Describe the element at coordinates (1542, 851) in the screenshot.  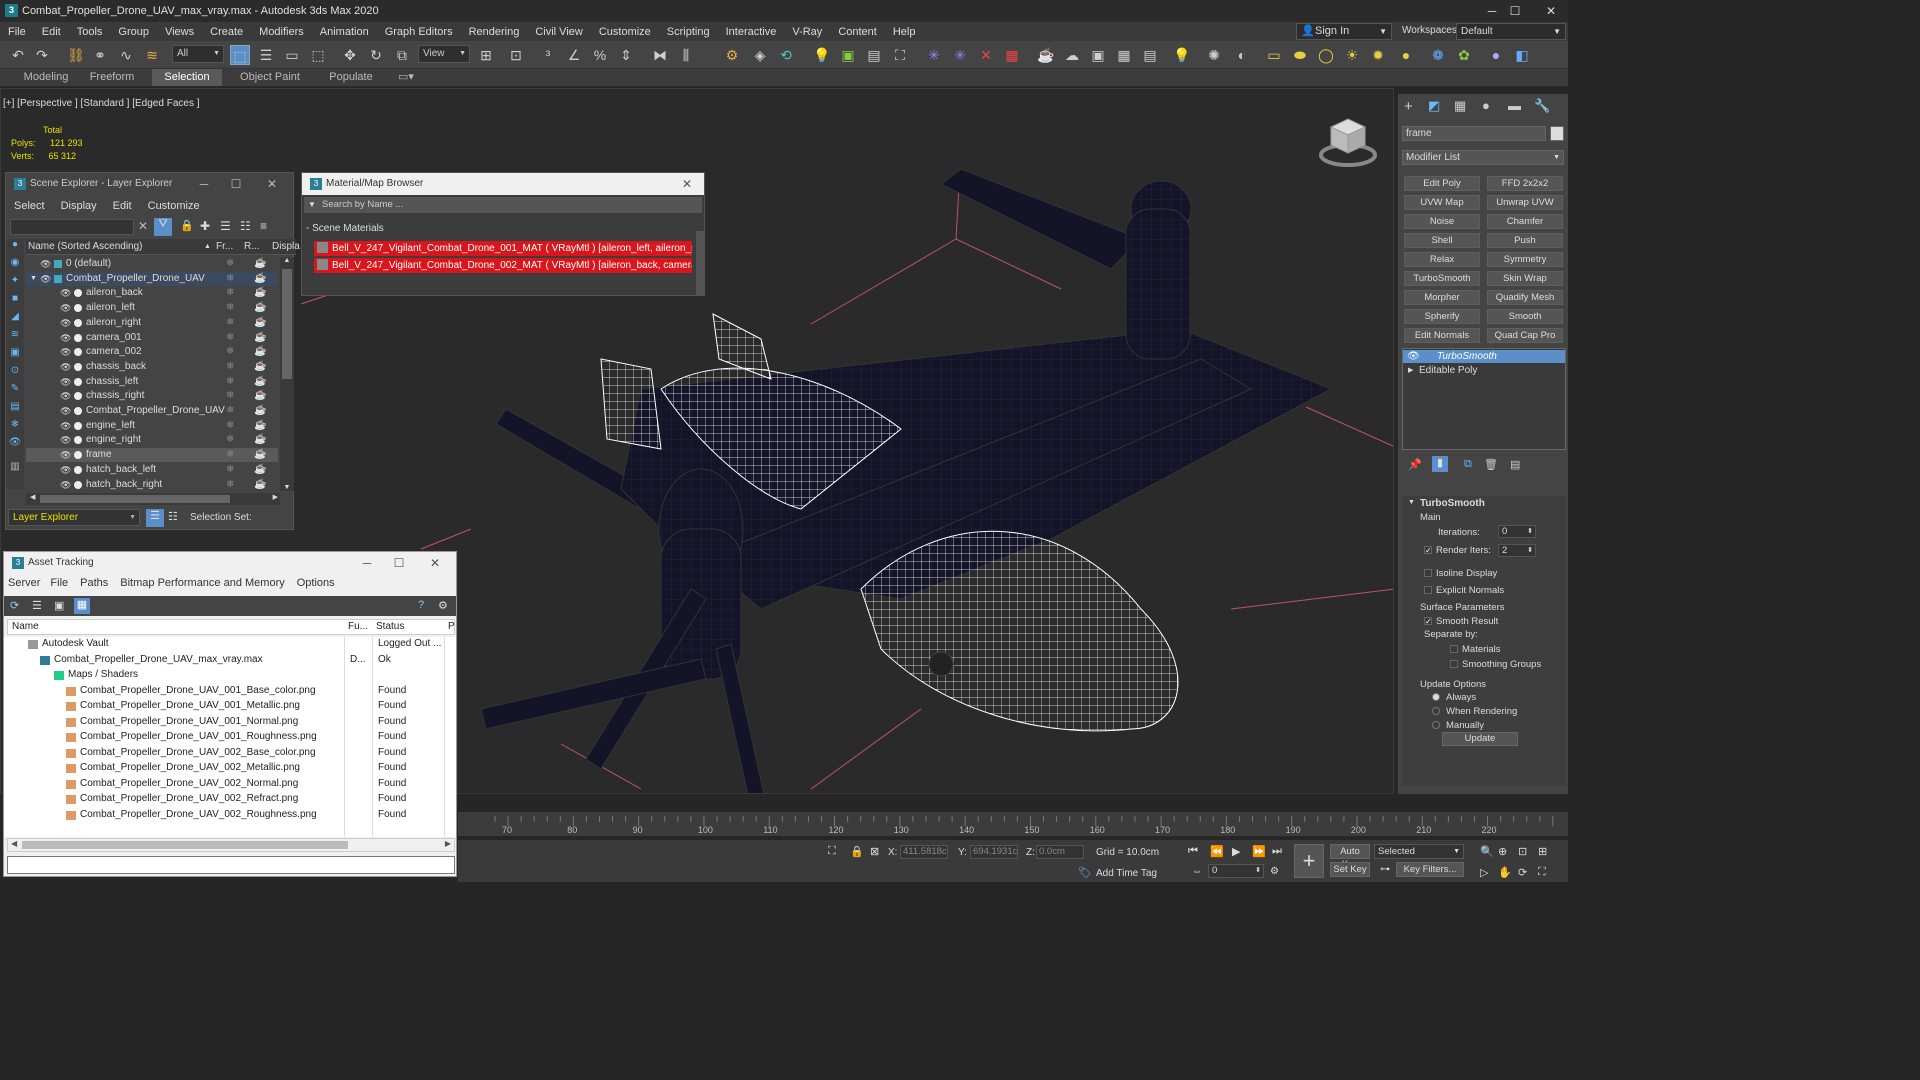
I see `zoom-extents-all-icon: ⊞` at that location.